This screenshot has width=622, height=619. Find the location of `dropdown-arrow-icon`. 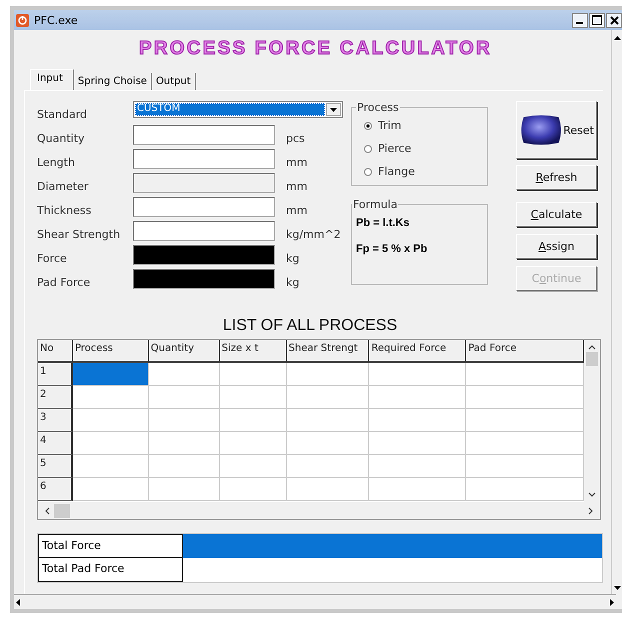

dropdown-arrow-icon is located at coordinates (333, 110).